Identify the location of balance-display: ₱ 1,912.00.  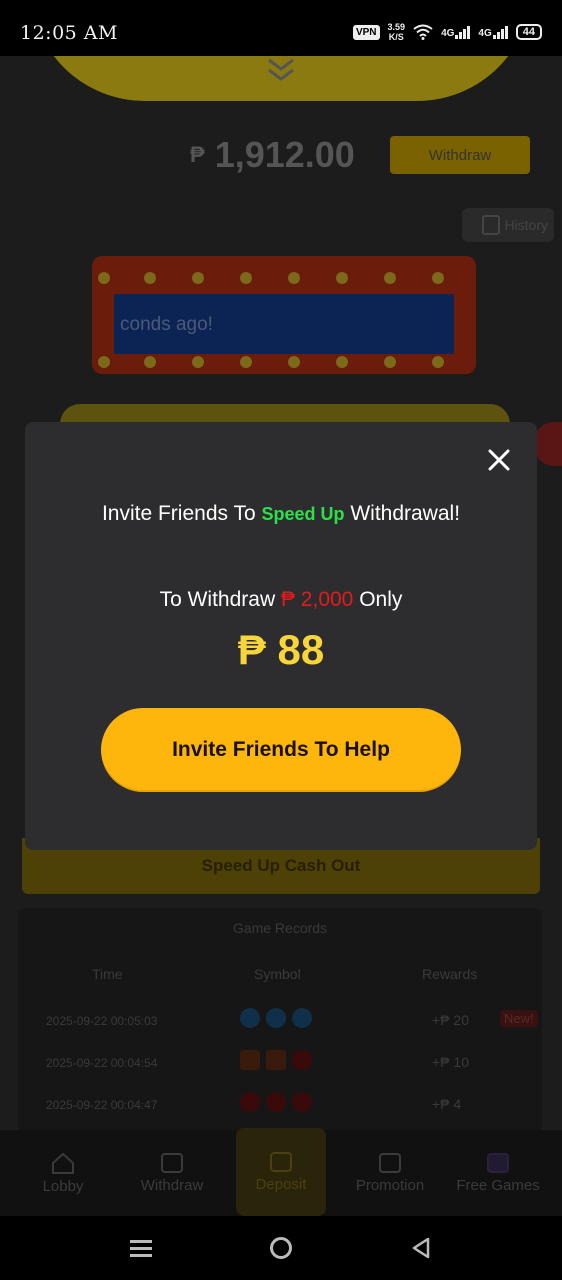
(272, 155).